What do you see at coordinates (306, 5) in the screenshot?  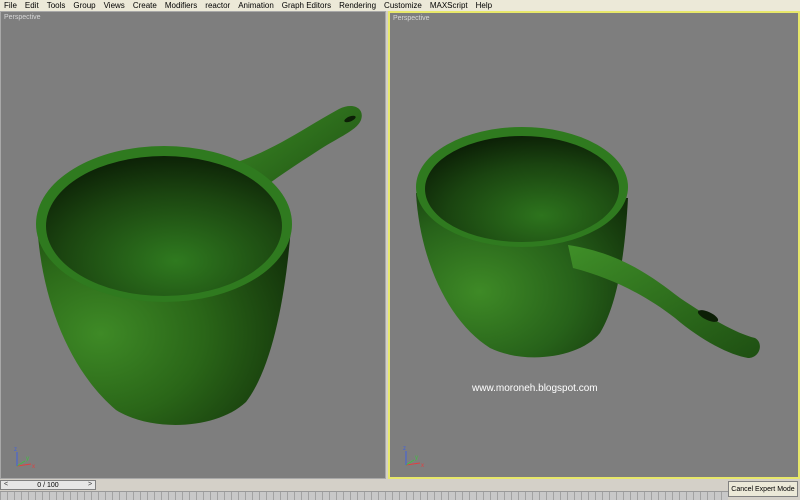 I see `menu-graph-editors: Graph Editors` at bounding box center [306, 5].